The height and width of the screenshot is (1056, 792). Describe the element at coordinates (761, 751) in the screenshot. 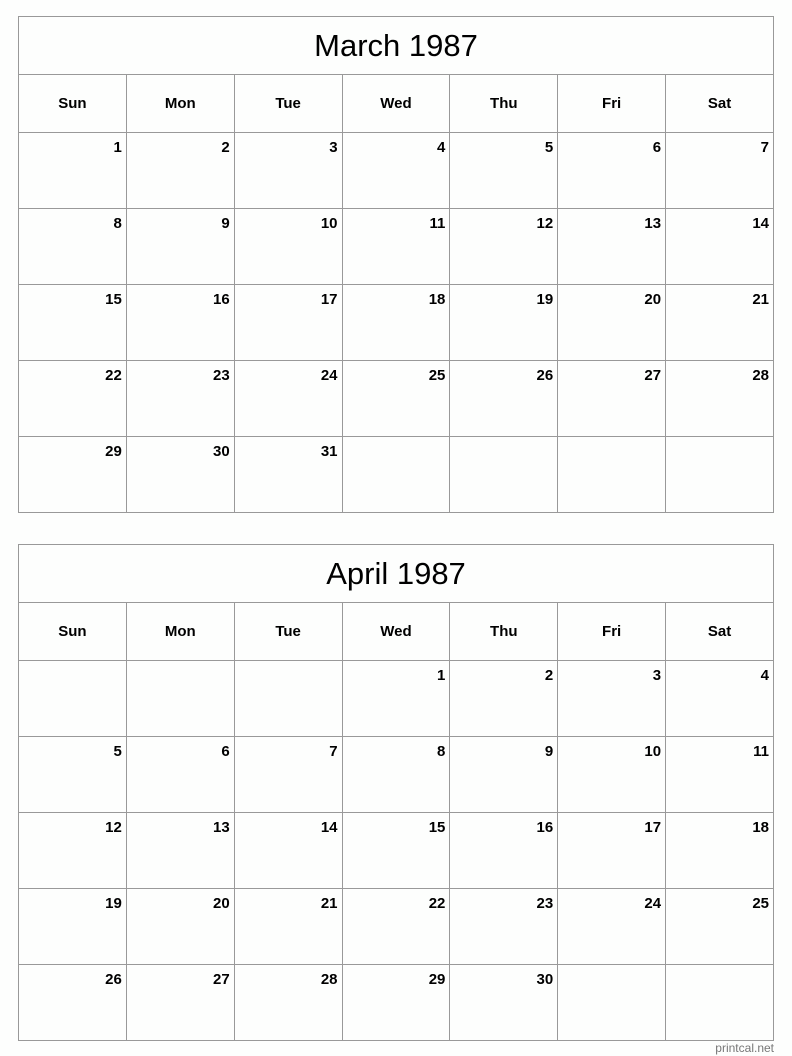

I see `day-number: 11` at that location.